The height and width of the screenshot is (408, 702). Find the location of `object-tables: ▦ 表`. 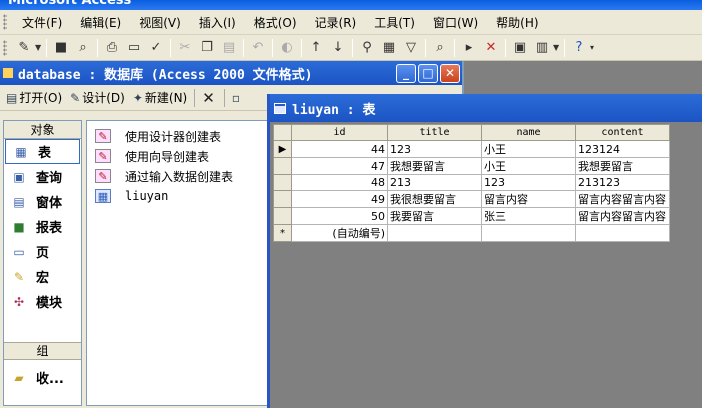

object-tables: ▦ 表 is located at coordinates (42, 151).